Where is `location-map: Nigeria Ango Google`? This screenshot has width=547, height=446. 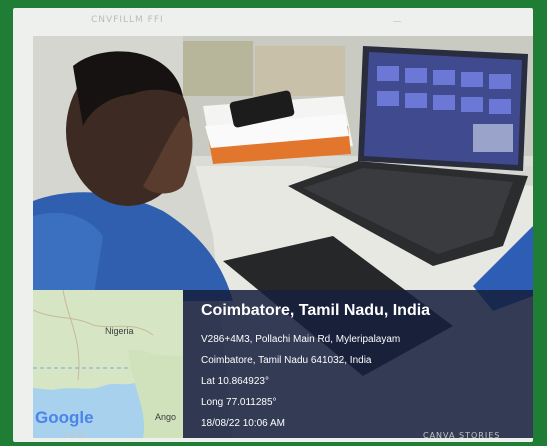
location-map: Nigeria Ango Google is located at coordinates (108, 364).